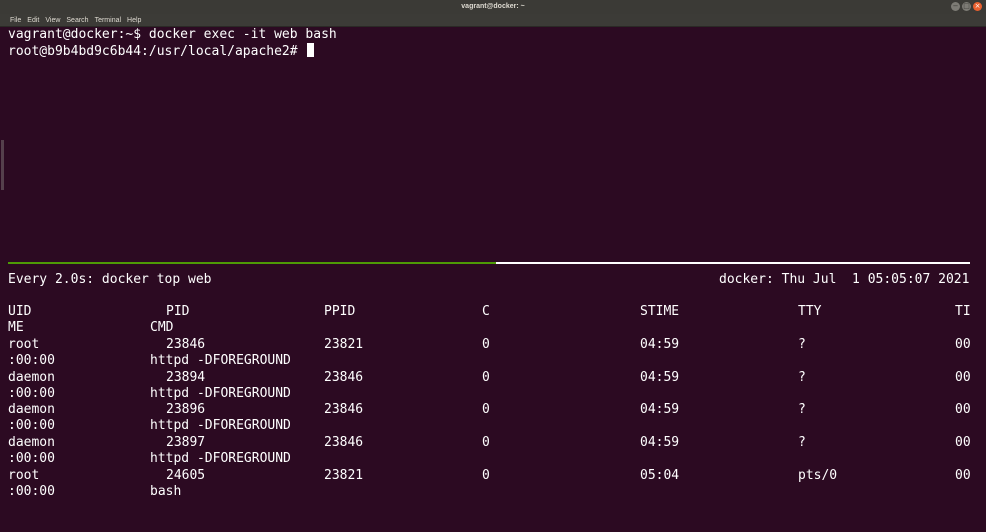 This screenshot has width=986, height=532. Describe the element at coordinates (340, 311) in the screenshot. I see `header-ppid: PPID` at that location.